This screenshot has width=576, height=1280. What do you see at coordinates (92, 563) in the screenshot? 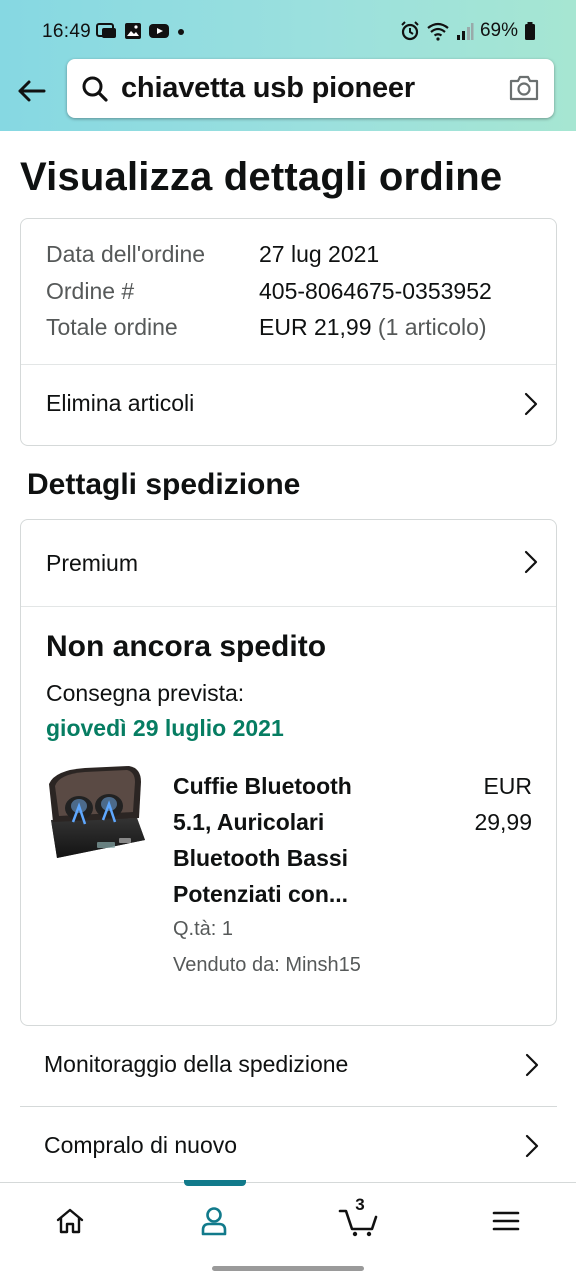
I see `premium-label: Premium` at bounding box center [92, 563].